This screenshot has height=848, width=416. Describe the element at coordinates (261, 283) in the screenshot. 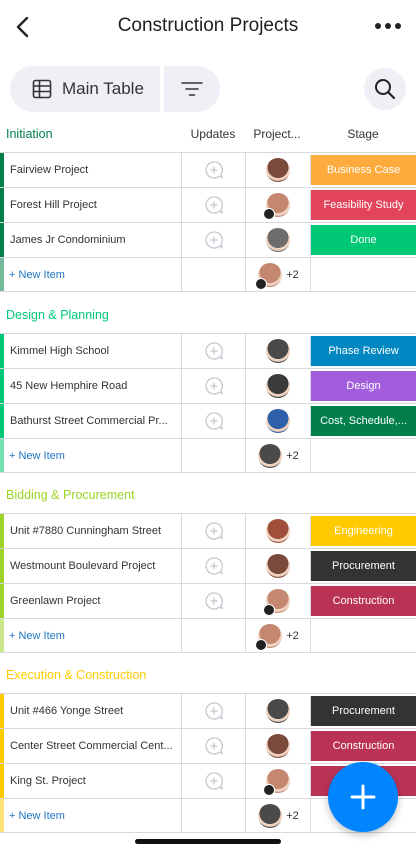

I see `home-badge-icon` at that location.